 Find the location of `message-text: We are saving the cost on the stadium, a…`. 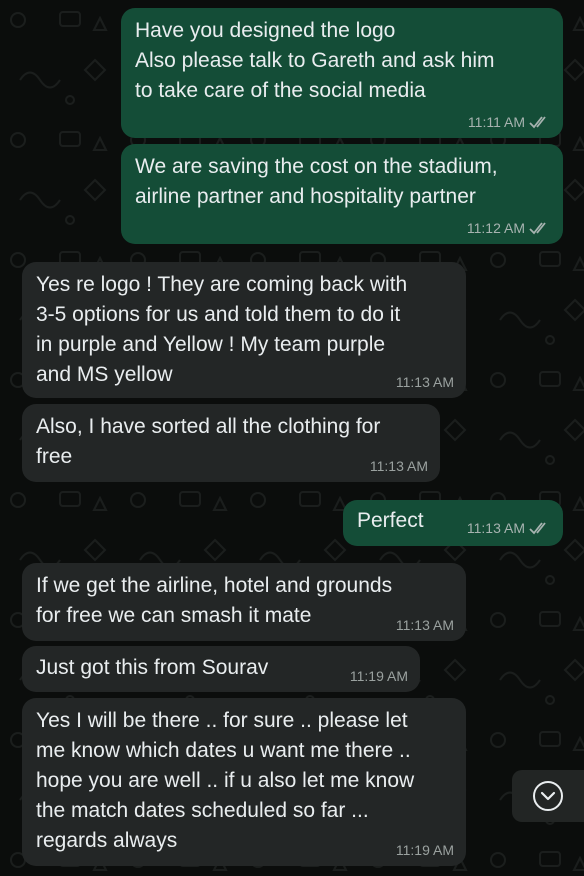

message-text: We are saving the cost on the stadium, a… is located at coordinates (316, 181).